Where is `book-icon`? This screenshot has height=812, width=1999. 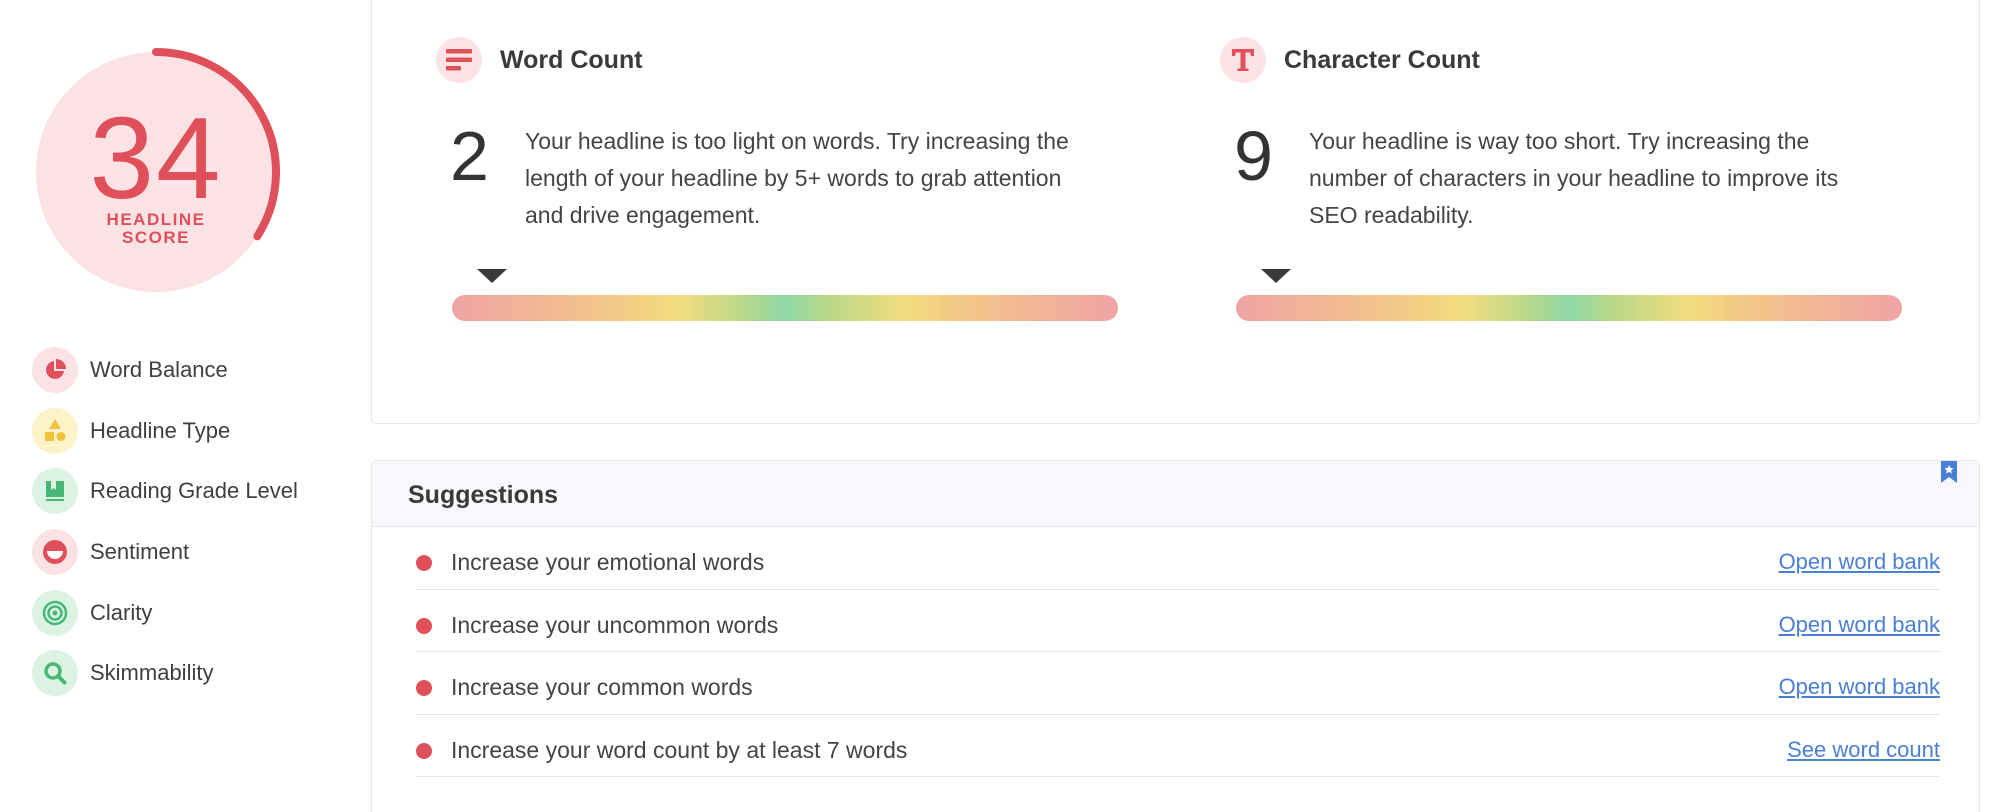
book-icon is located at coordinates (55, 491).